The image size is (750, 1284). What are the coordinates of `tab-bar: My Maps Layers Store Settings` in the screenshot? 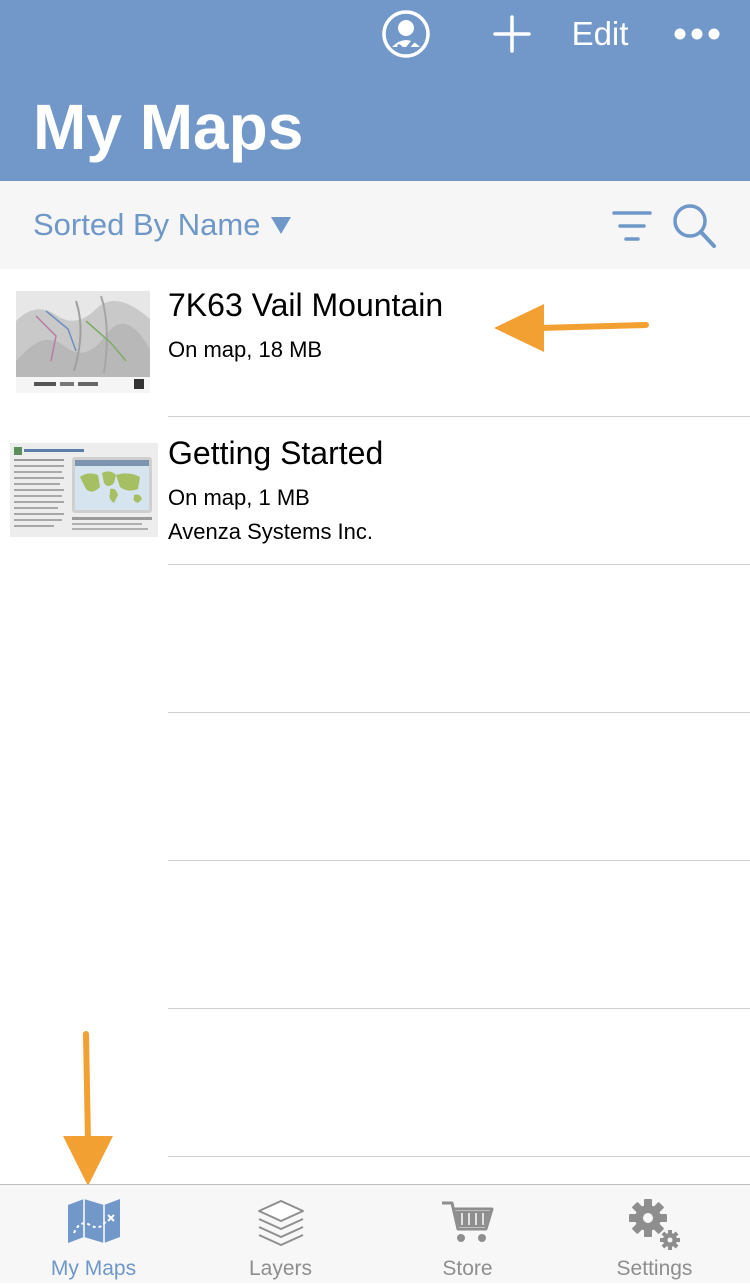 It's located at (375, 1233).